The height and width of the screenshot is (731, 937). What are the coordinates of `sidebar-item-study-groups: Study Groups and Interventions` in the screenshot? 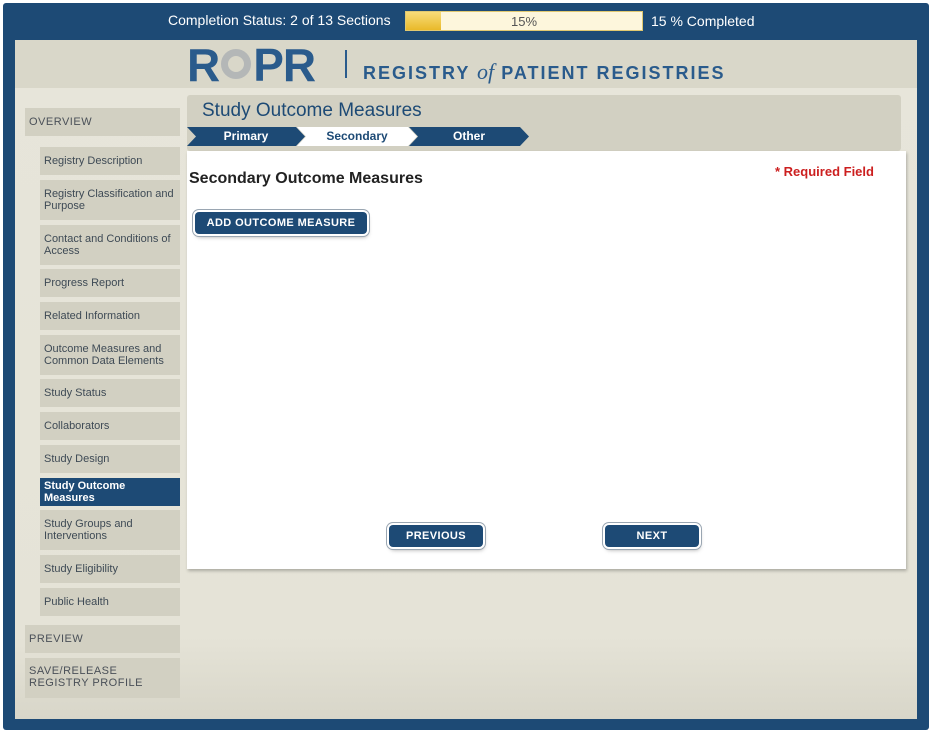 It's located at (110, 530).